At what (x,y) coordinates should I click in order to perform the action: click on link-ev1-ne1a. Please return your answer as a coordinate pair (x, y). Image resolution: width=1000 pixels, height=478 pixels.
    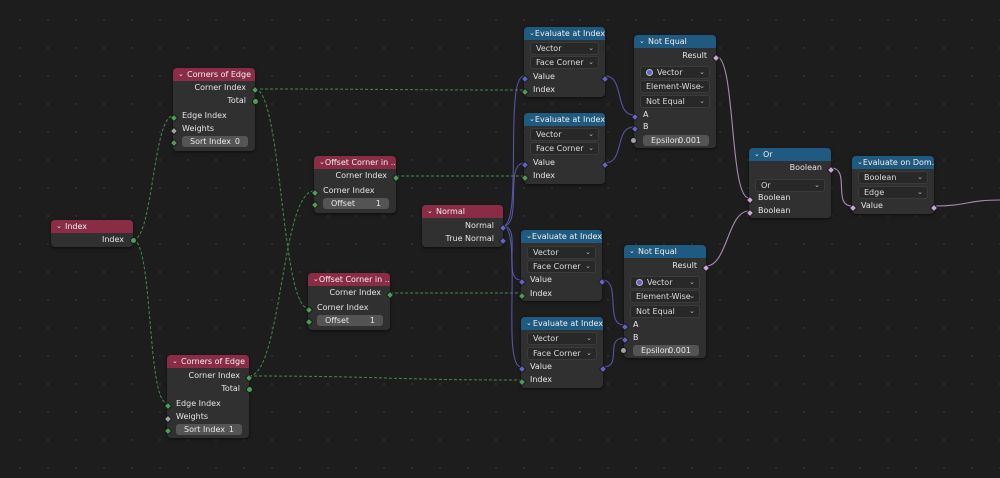
    Looking at the image, I should click on (619, 95).